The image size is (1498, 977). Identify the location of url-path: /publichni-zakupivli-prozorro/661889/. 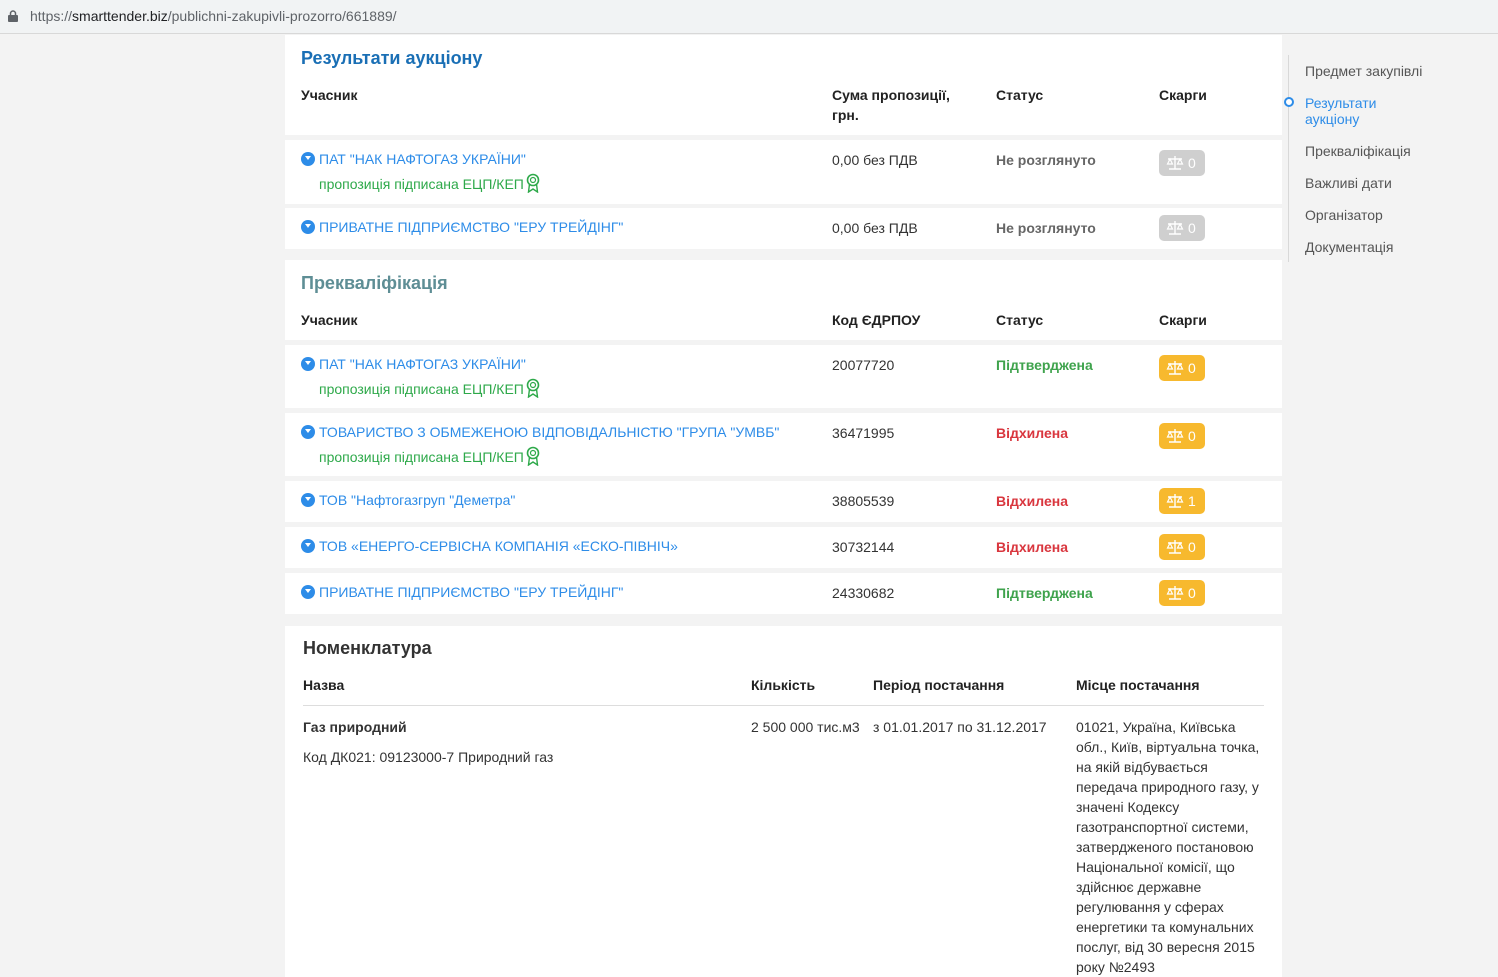
(282, 16).